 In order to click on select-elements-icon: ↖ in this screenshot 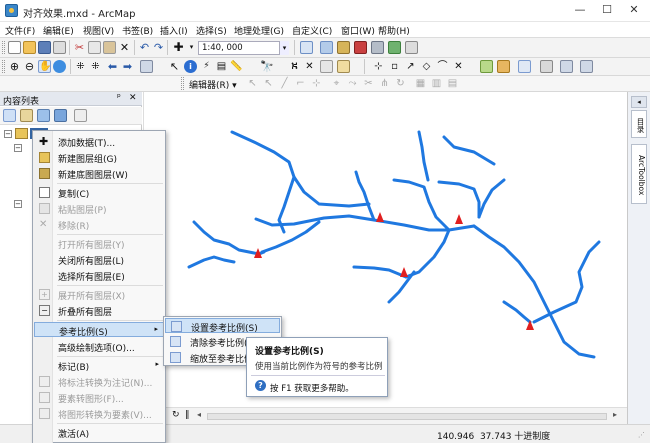, I will do `click(174, 66)`.